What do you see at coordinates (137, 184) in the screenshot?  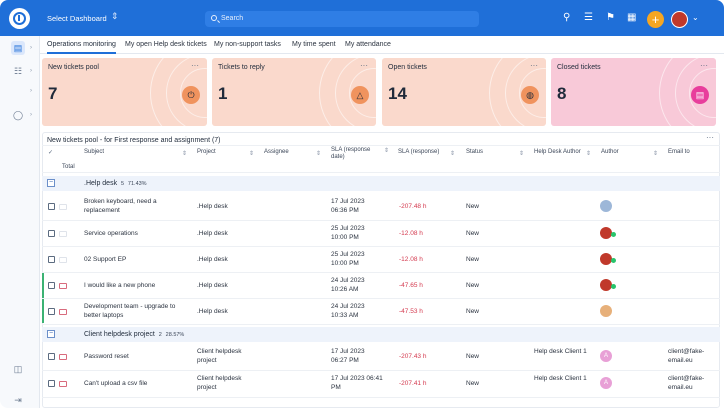 I see `group-percent: 71.43%` at bounding box center [137, 184].